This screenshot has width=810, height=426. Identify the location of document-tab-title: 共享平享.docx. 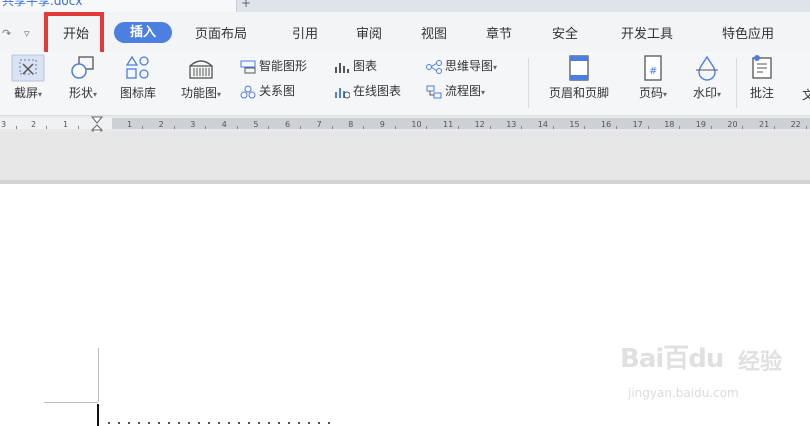
(42, 4).